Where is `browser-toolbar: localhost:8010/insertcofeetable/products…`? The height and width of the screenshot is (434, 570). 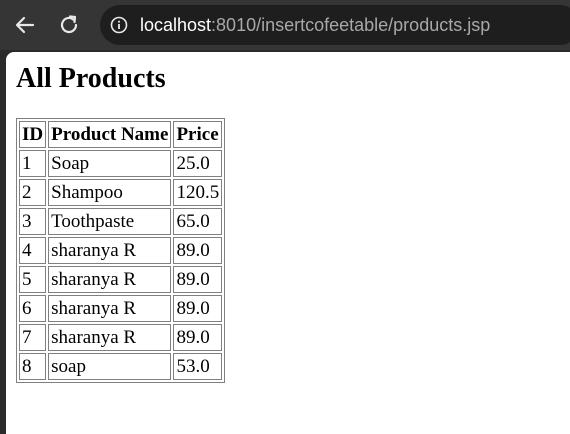 browser-toolbar: localhost:8010/insertcofeetable/products… is located at coordinates (285, 25).